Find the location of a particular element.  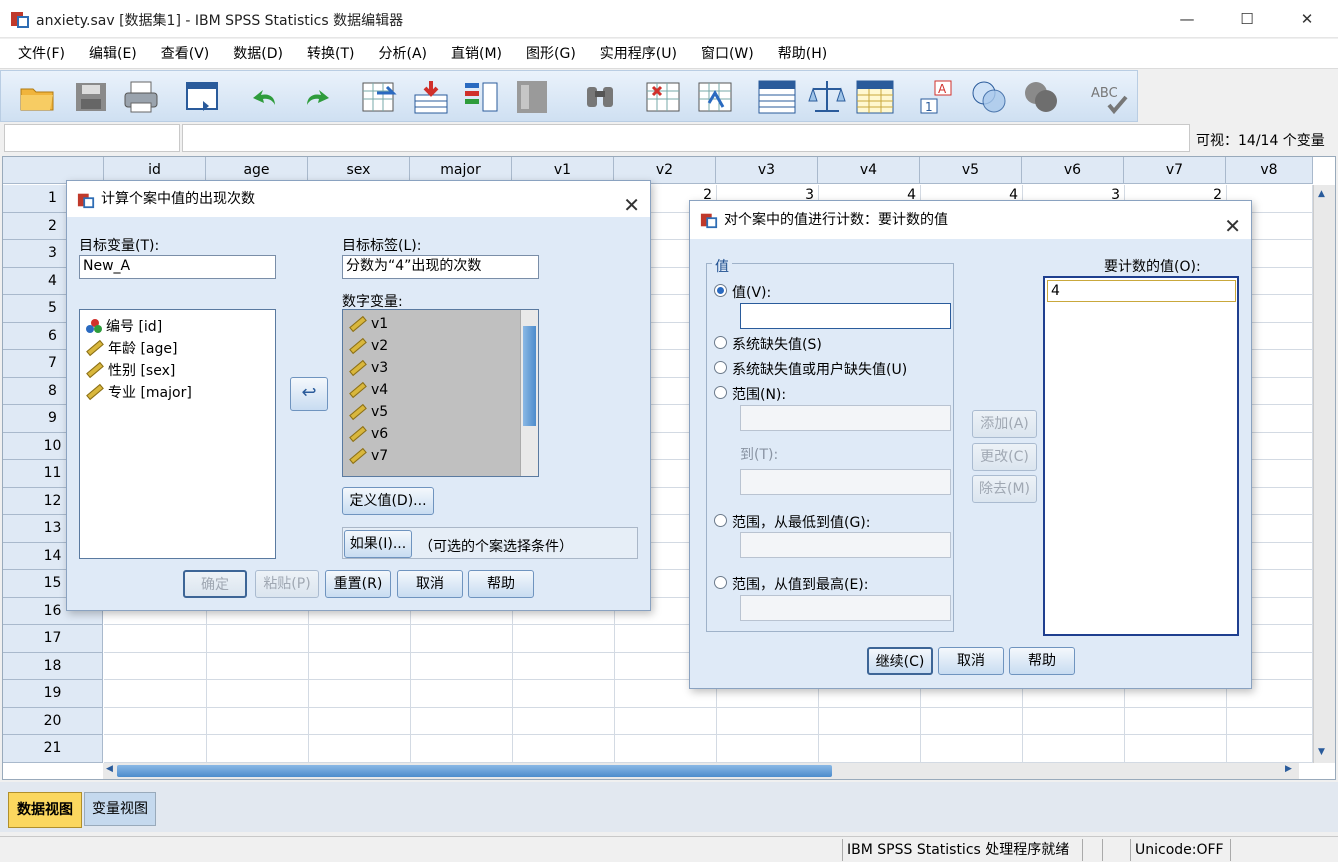

run-descriptives-icon is located at coordinates (533, 97).